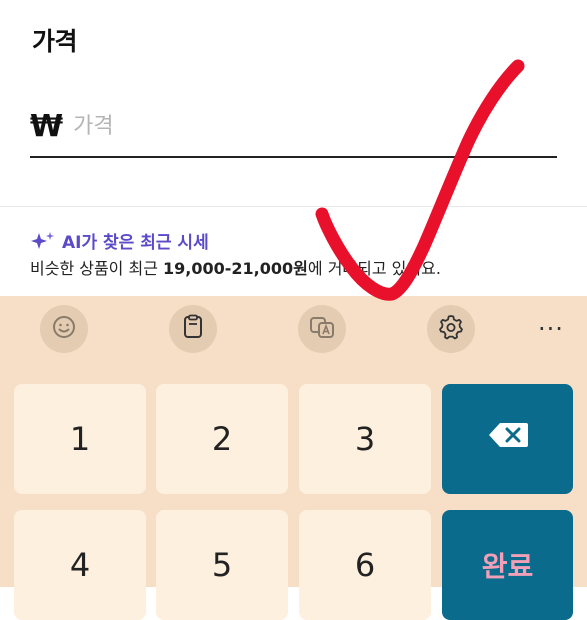  Describe the element at coordinates (374, 268) in the screenshot. I see `hint-desc-suffix: 에 거래되고 있어요.` at that location.